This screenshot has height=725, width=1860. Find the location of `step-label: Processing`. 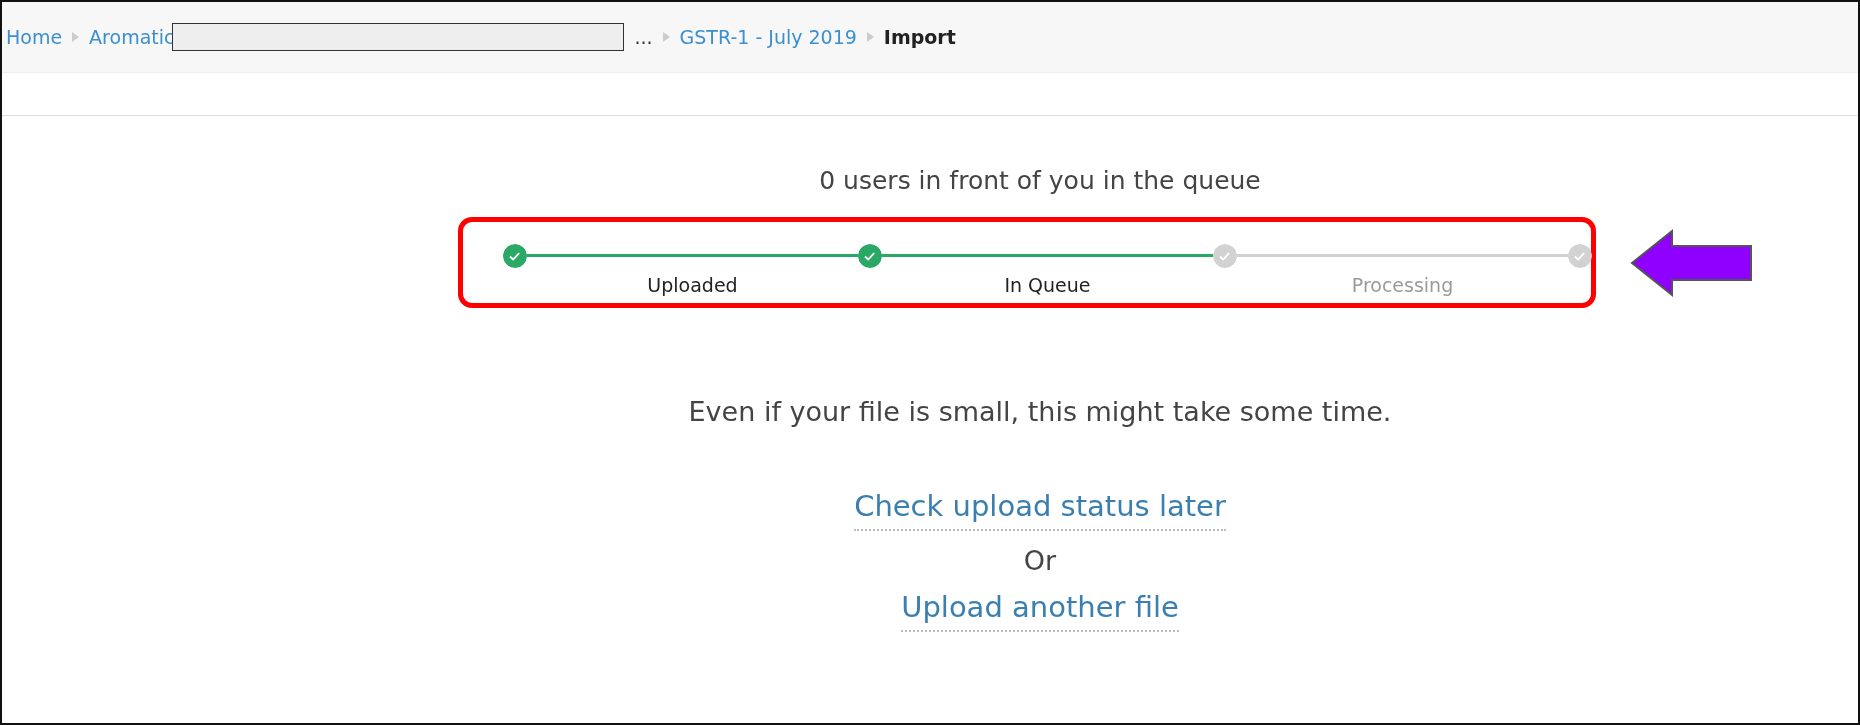

step-label: Processing is located at coordinates (1402, 285).